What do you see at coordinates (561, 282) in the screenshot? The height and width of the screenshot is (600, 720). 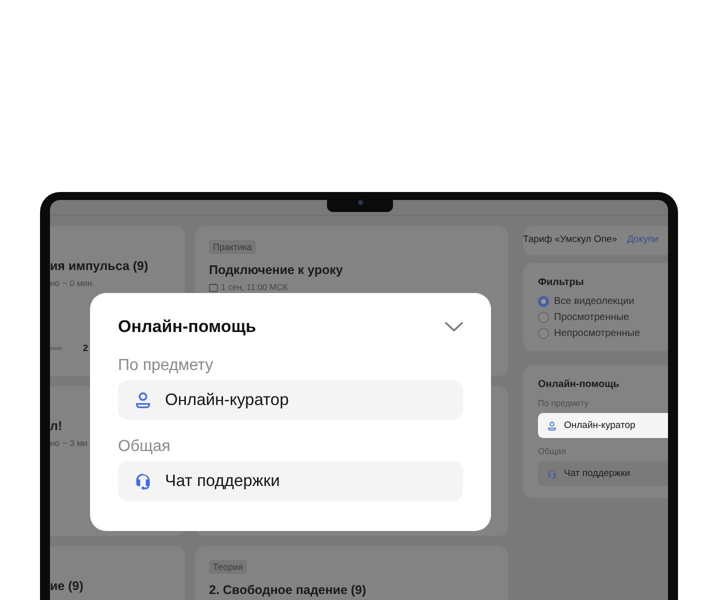 I see `card-title: Фильтры` at bounding box center [561, 282].